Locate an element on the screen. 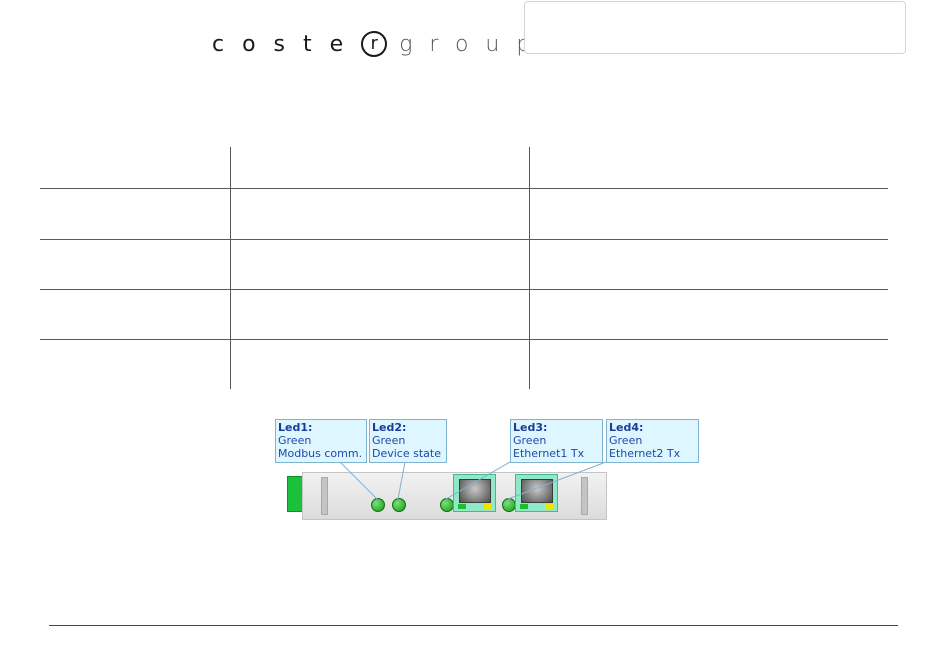 The width and height of the screenshot is (950, 659). led4-color: Green is located at coordinates (626, 440).